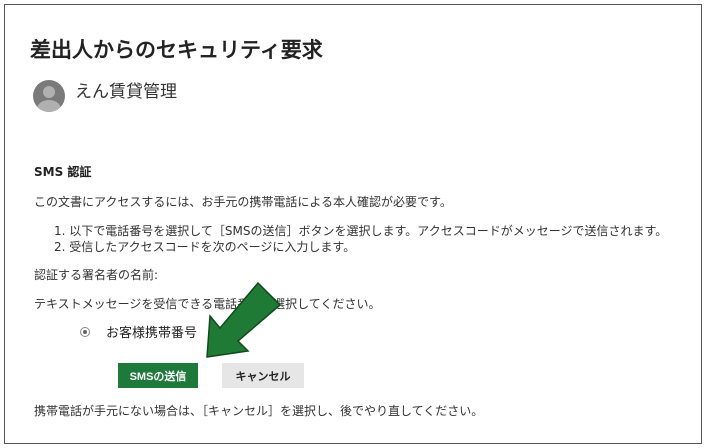 The image size is (708, 448). Describe the element at coordinates (263, 375) in the screenshot. I see `cancel-button: キャンセル` at that location.